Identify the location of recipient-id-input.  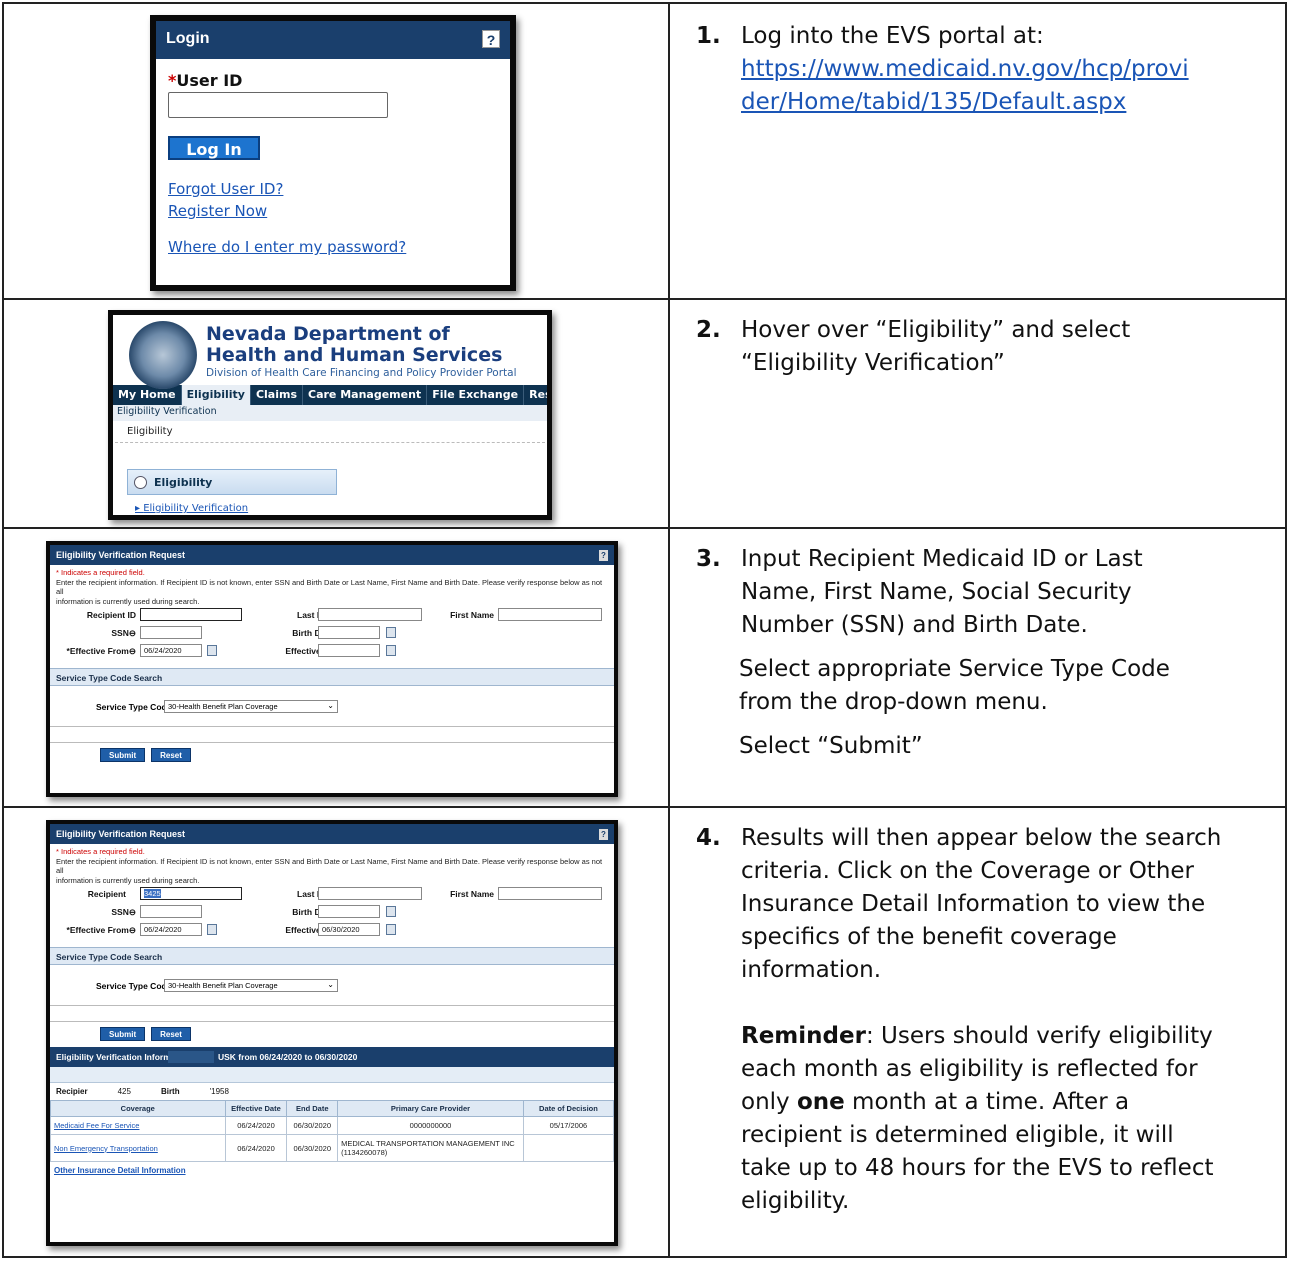
(191, 614).